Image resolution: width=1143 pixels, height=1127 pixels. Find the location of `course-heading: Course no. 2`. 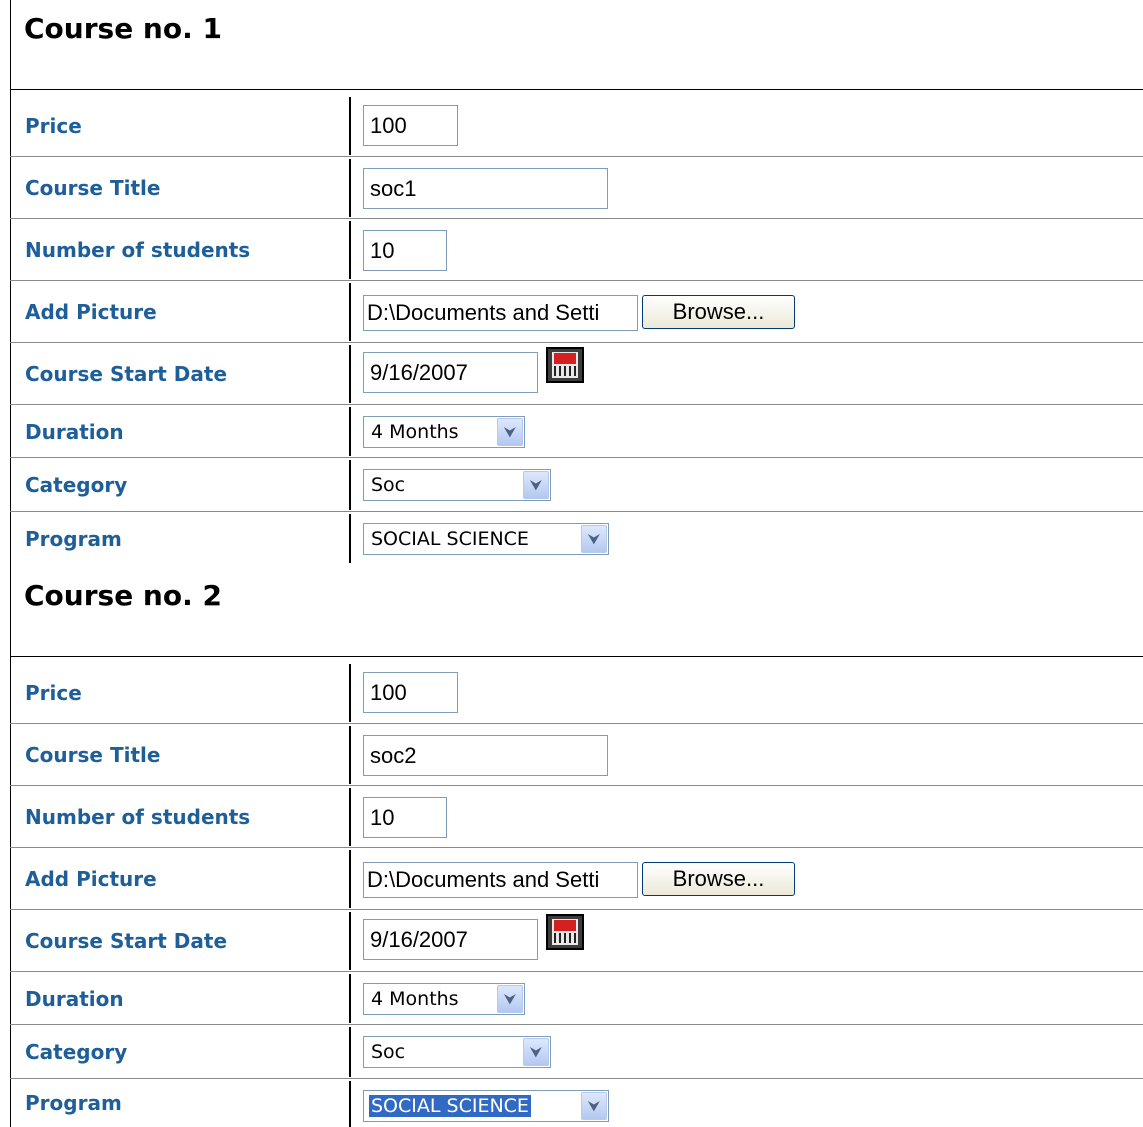

course-heading: Course no. 2 is located at coordinates (123, 595).